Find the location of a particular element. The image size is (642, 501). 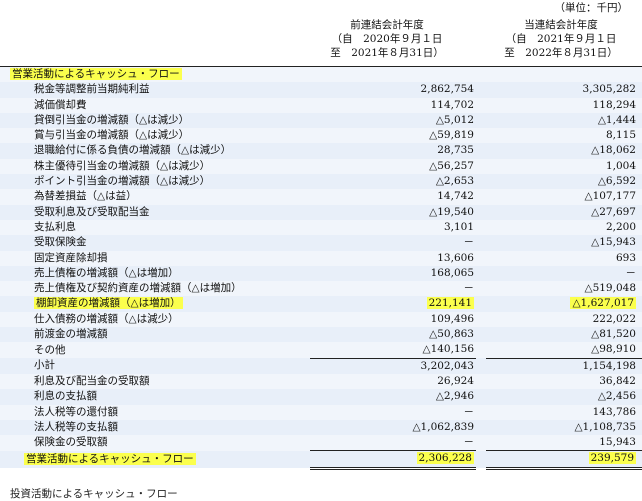

row-label: 仕入債務の増減額（△は減少） is located at coordinates (106, 318).